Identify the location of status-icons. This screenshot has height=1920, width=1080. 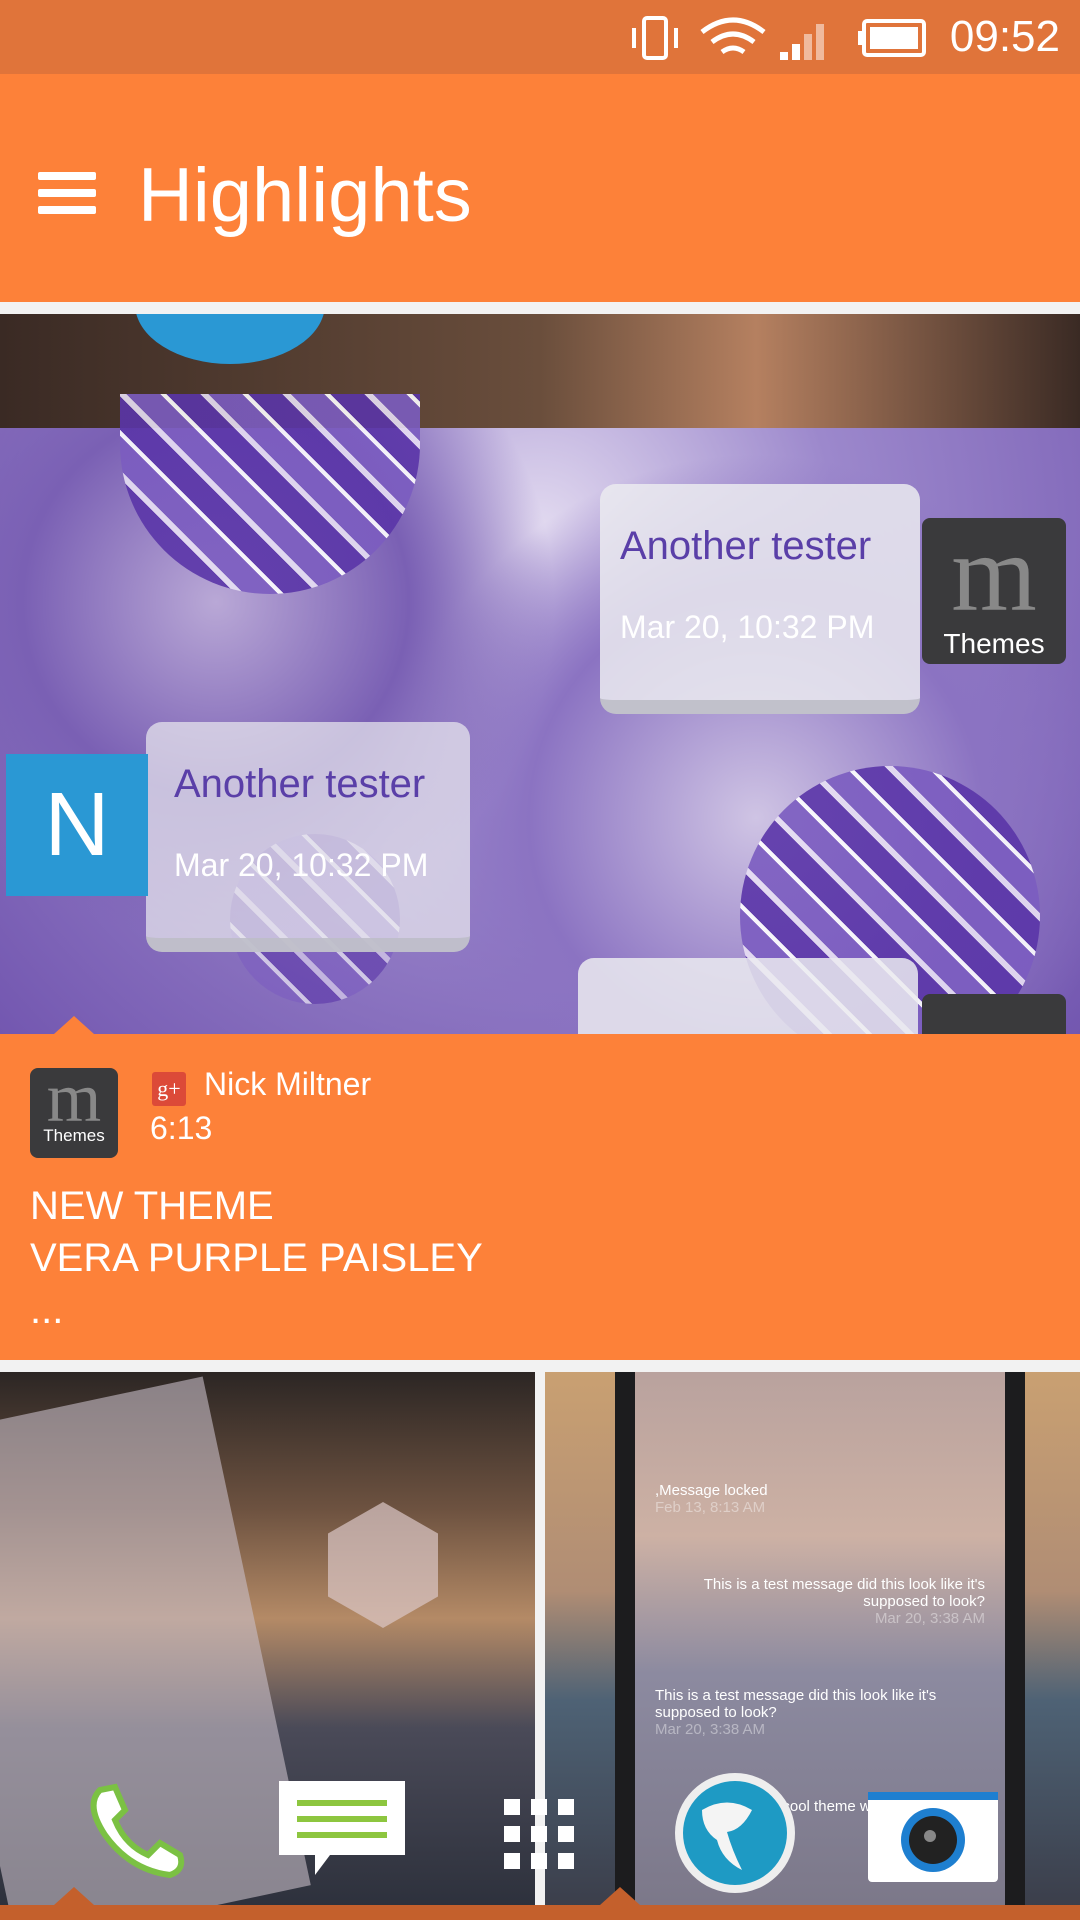
(728, 38).